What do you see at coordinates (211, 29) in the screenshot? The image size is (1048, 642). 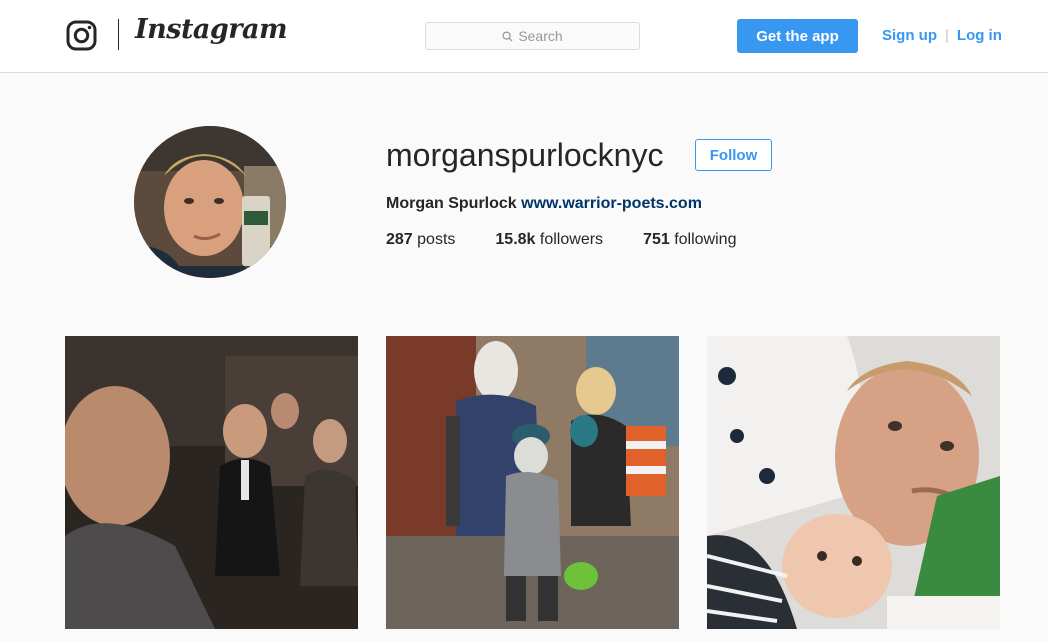 I see `instagram-wordmark: Instagram` at bounding box center [211, 29].